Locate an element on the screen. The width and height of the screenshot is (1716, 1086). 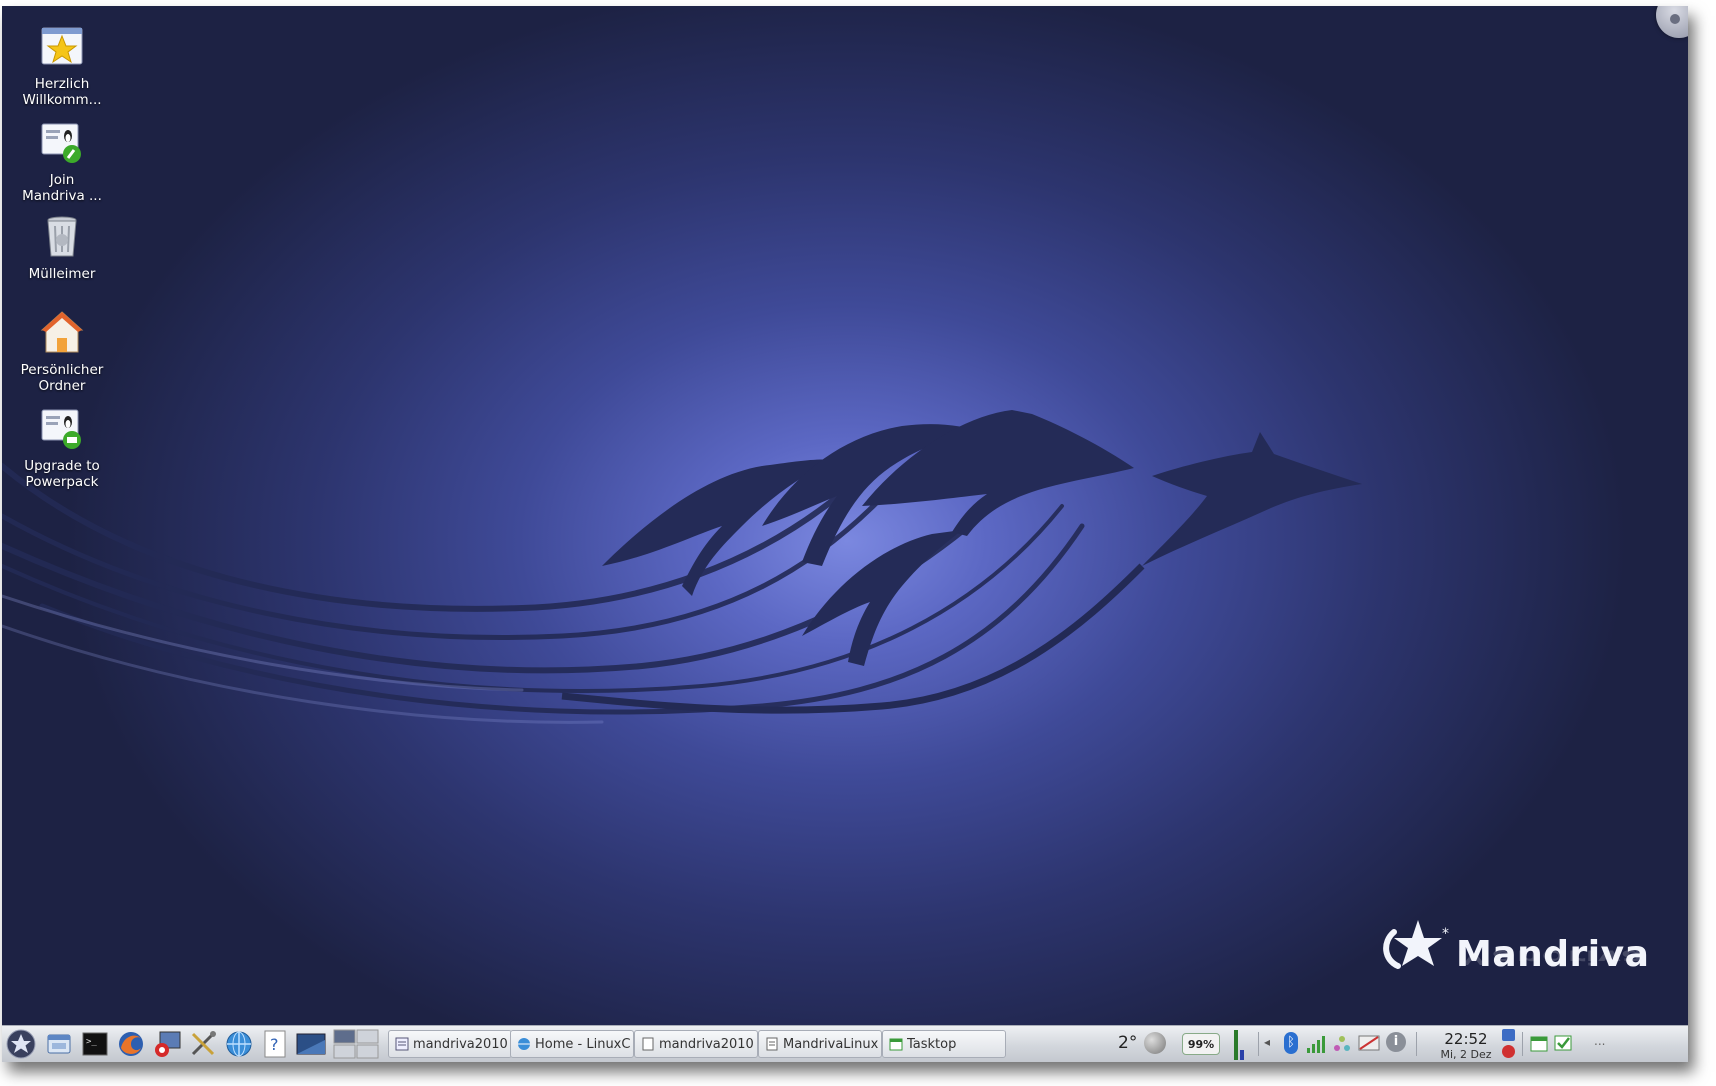
join-mandriva-icon is located at coordinates (62, 142).